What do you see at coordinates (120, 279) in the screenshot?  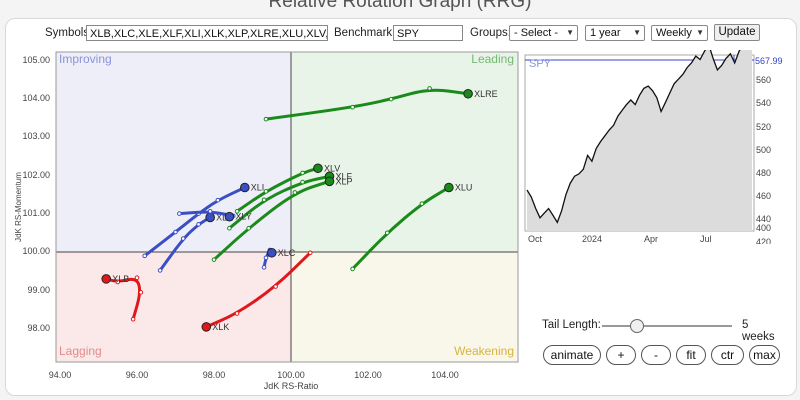 I see `tail-label-xlb: XLB` at bounding box center [120, 279].